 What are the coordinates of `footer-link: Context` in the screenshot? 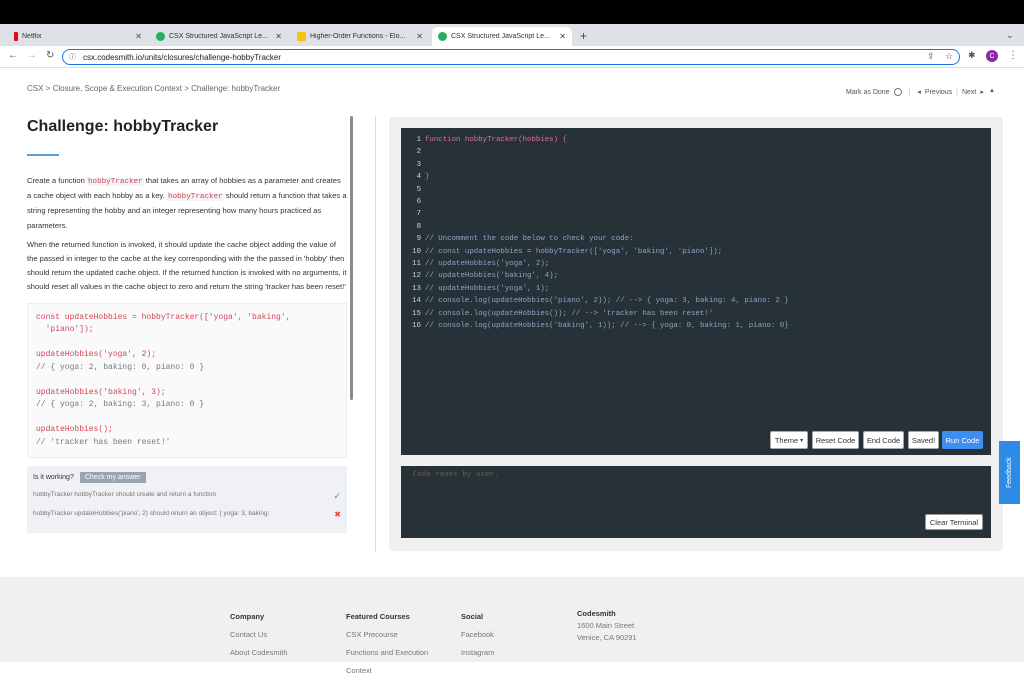 It's located at (387, 671).